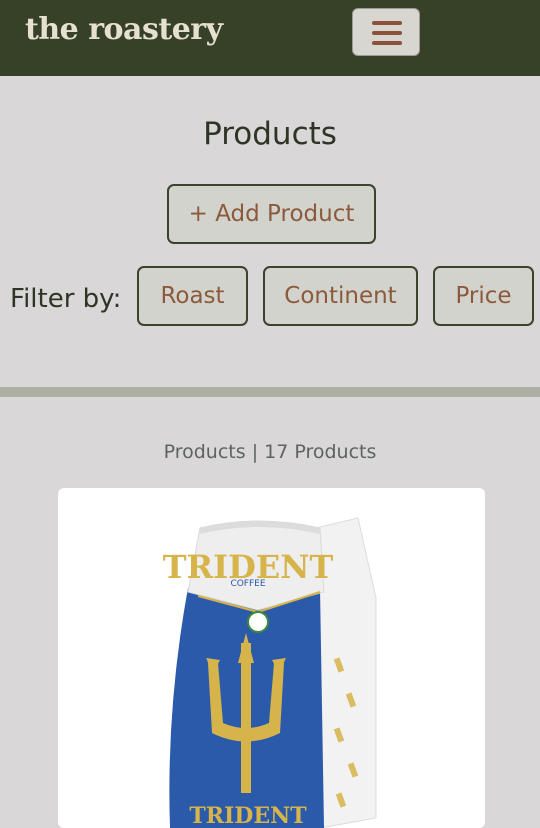 The width and height of the screenshot is (540, 828). I want to click on hamburger-menu-button, so click(386, 32).